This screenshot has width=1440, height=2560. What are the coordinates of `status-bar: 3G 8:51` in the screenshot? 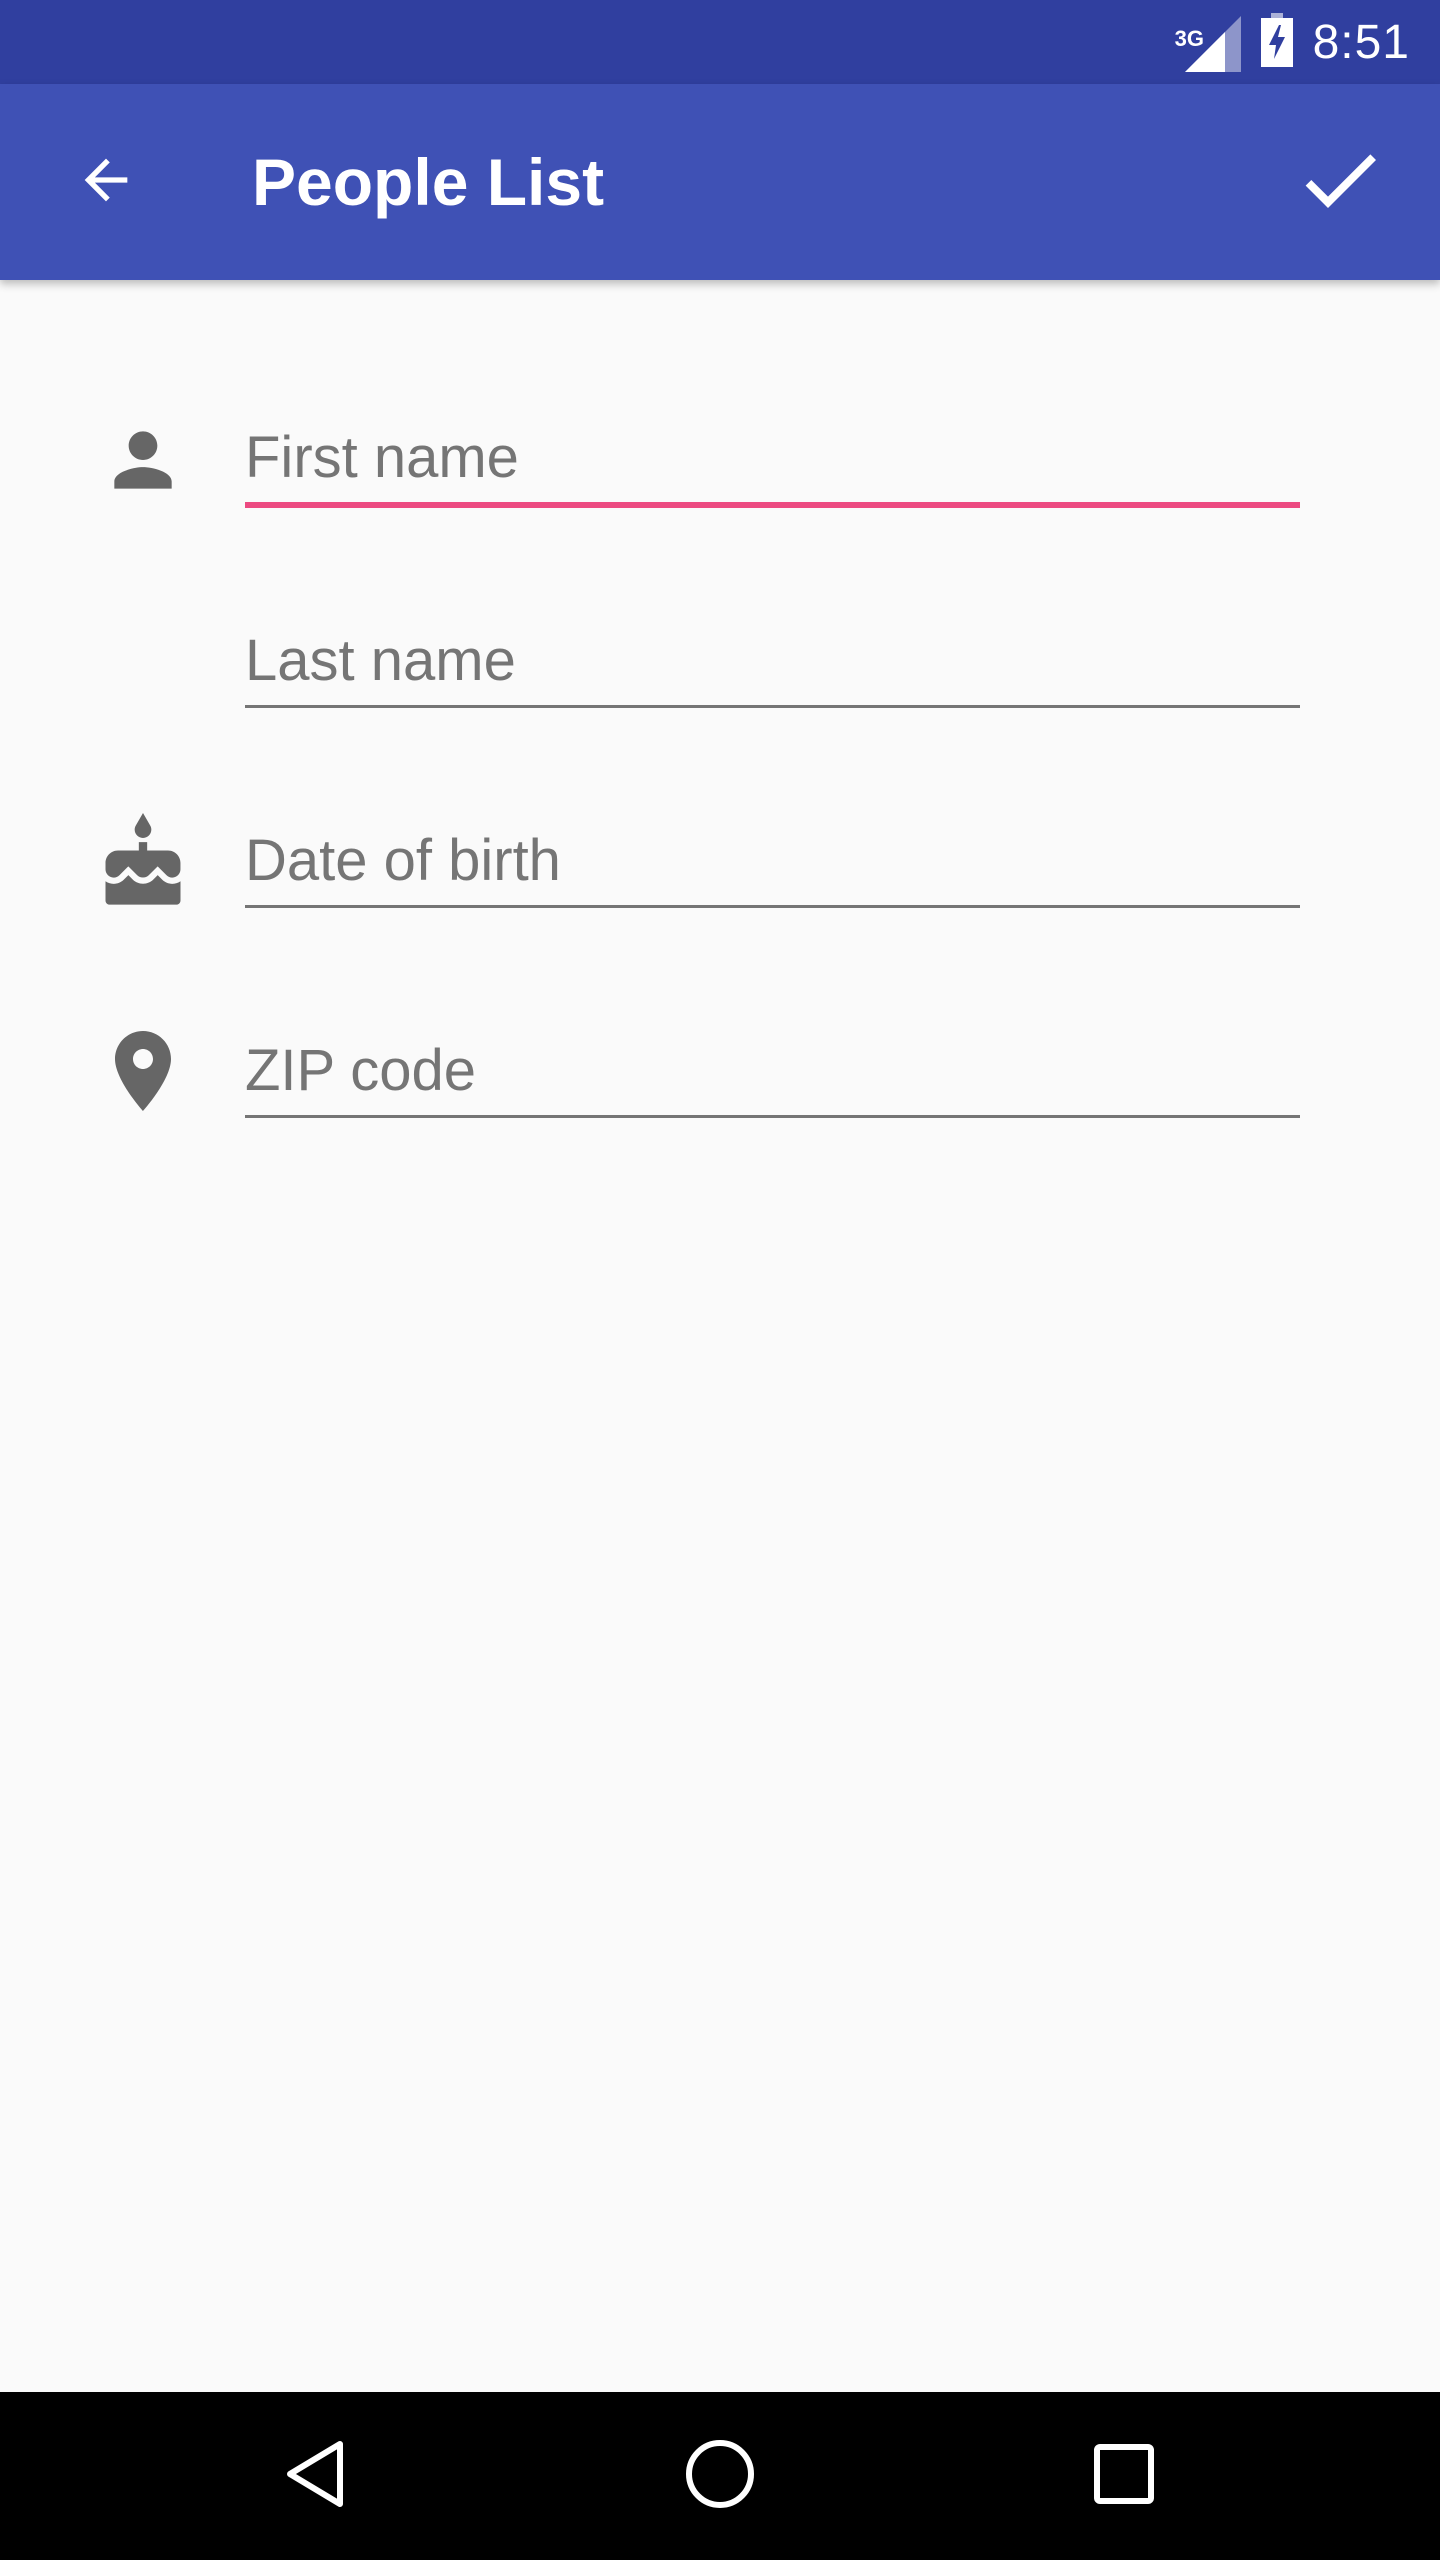 It's located at (720, 42).